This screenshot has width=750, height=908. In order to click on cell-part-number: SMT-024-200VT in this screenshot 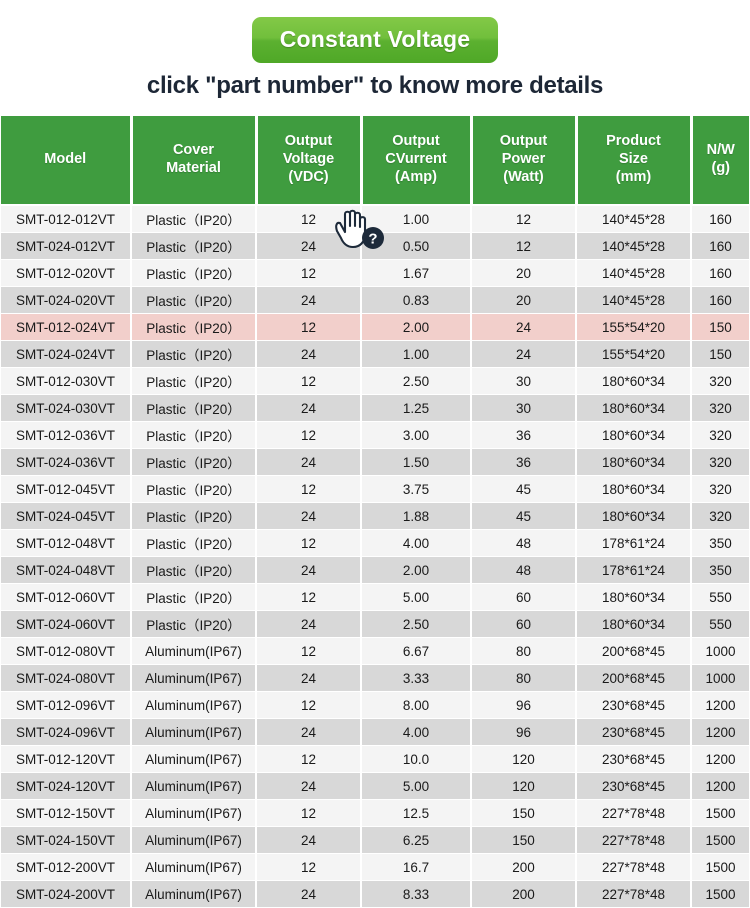, I will do `click(66, 894)`.